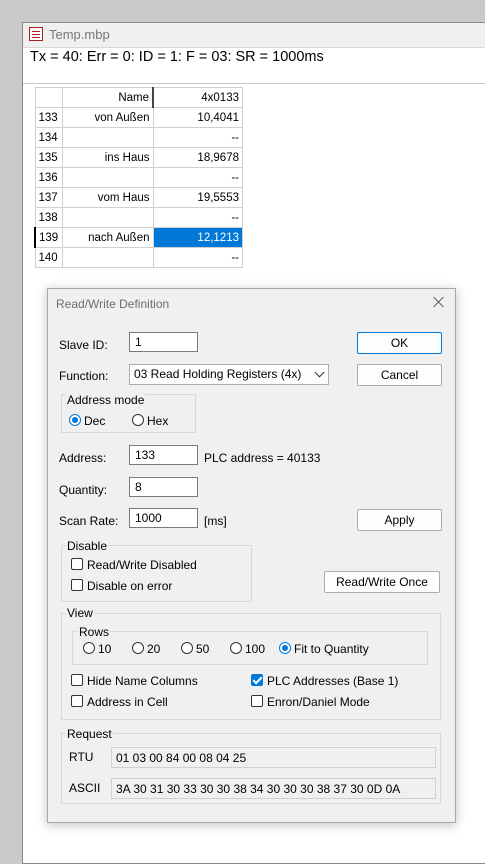 The height and width of the screenshot is (864, 485). What do you see at coordinates (163, 455) in the screenshot?
I see `address-input: 133` at bounding box center [163, 455].